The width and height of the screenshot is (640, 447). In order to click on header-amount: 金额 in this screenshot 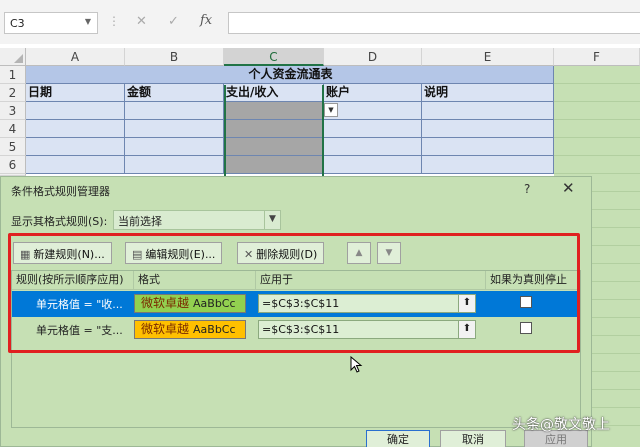, I will do `click(174, 93)`.